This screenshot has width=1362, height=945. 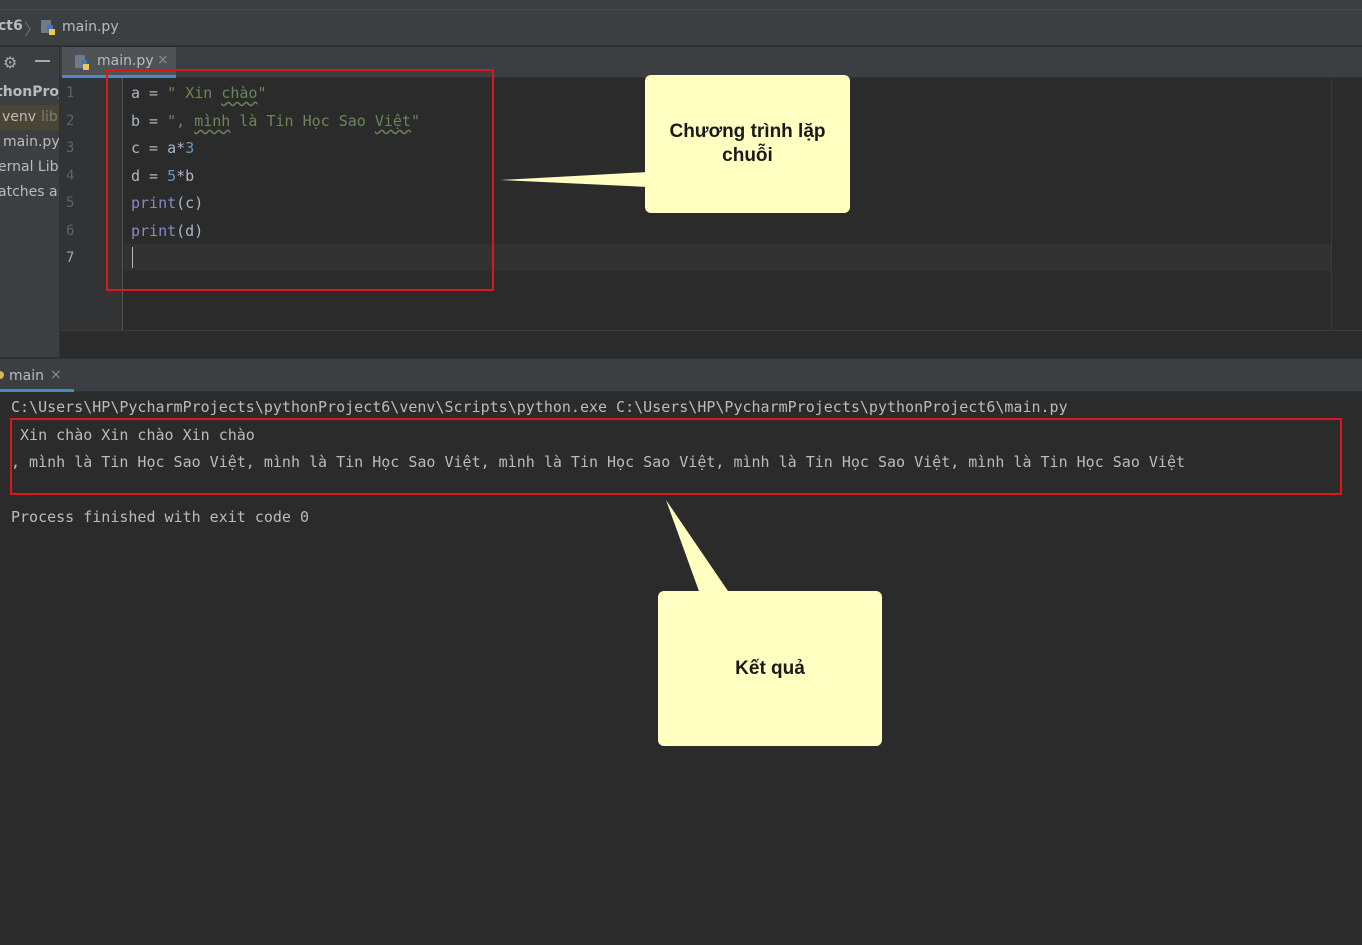 I want to click on callout-result-text: Kết quả, so click(x=770, y=668).